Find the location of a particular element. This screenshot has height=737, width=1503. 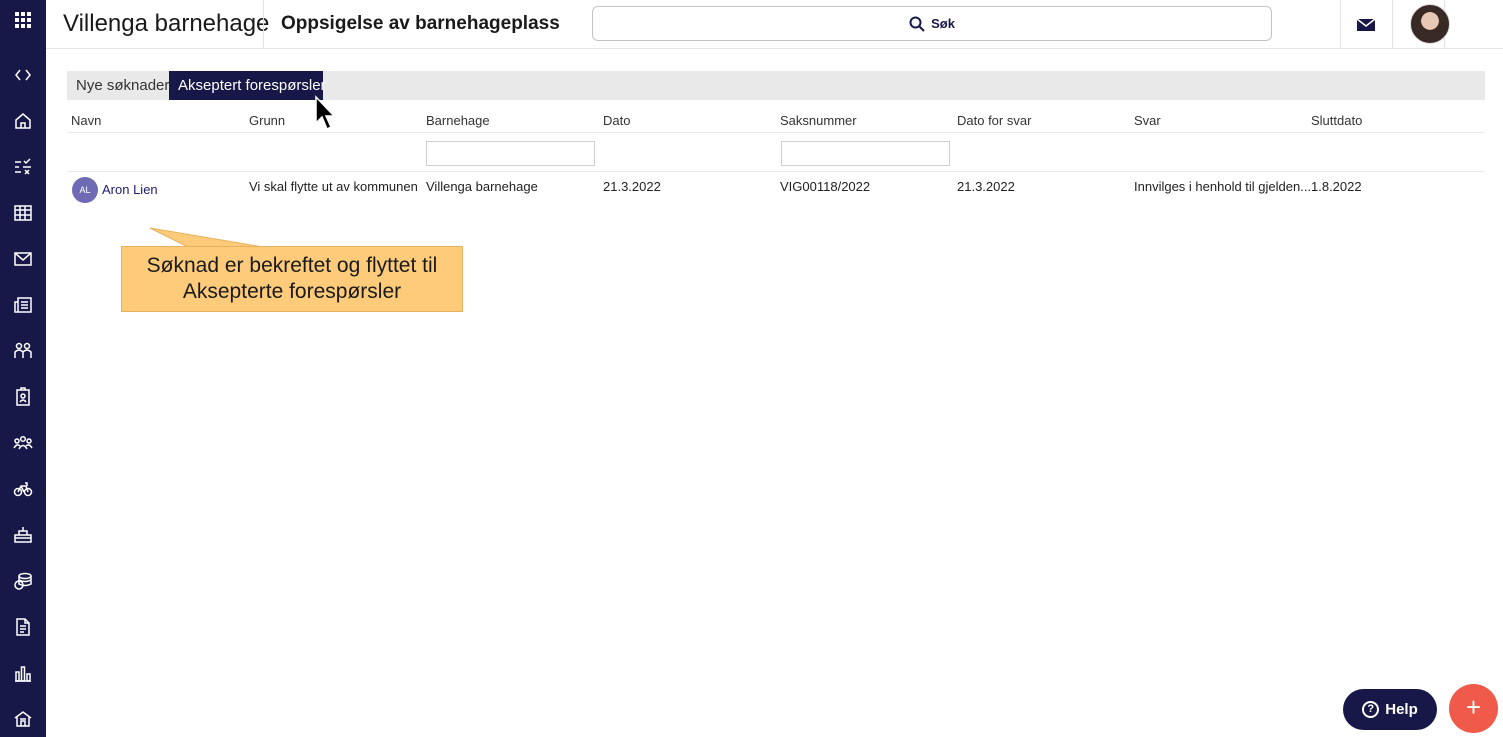

column-header-navn: Navn is located at coordinates (86, 120).